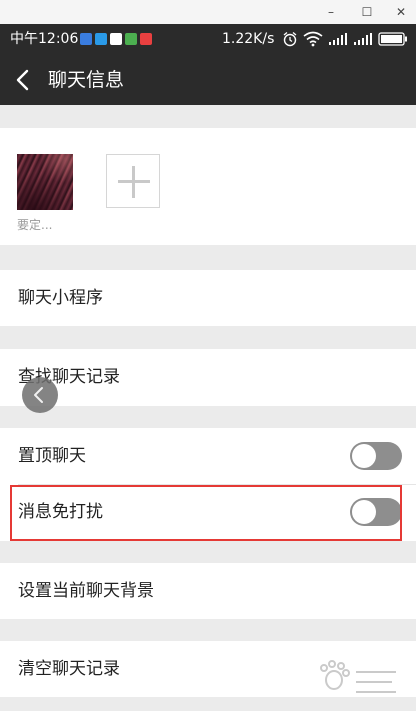 This screenshot has height=711, width=416. Describe the element at coordinates (364, 456) in the screenshot. I see `toggle-knob` at that location.